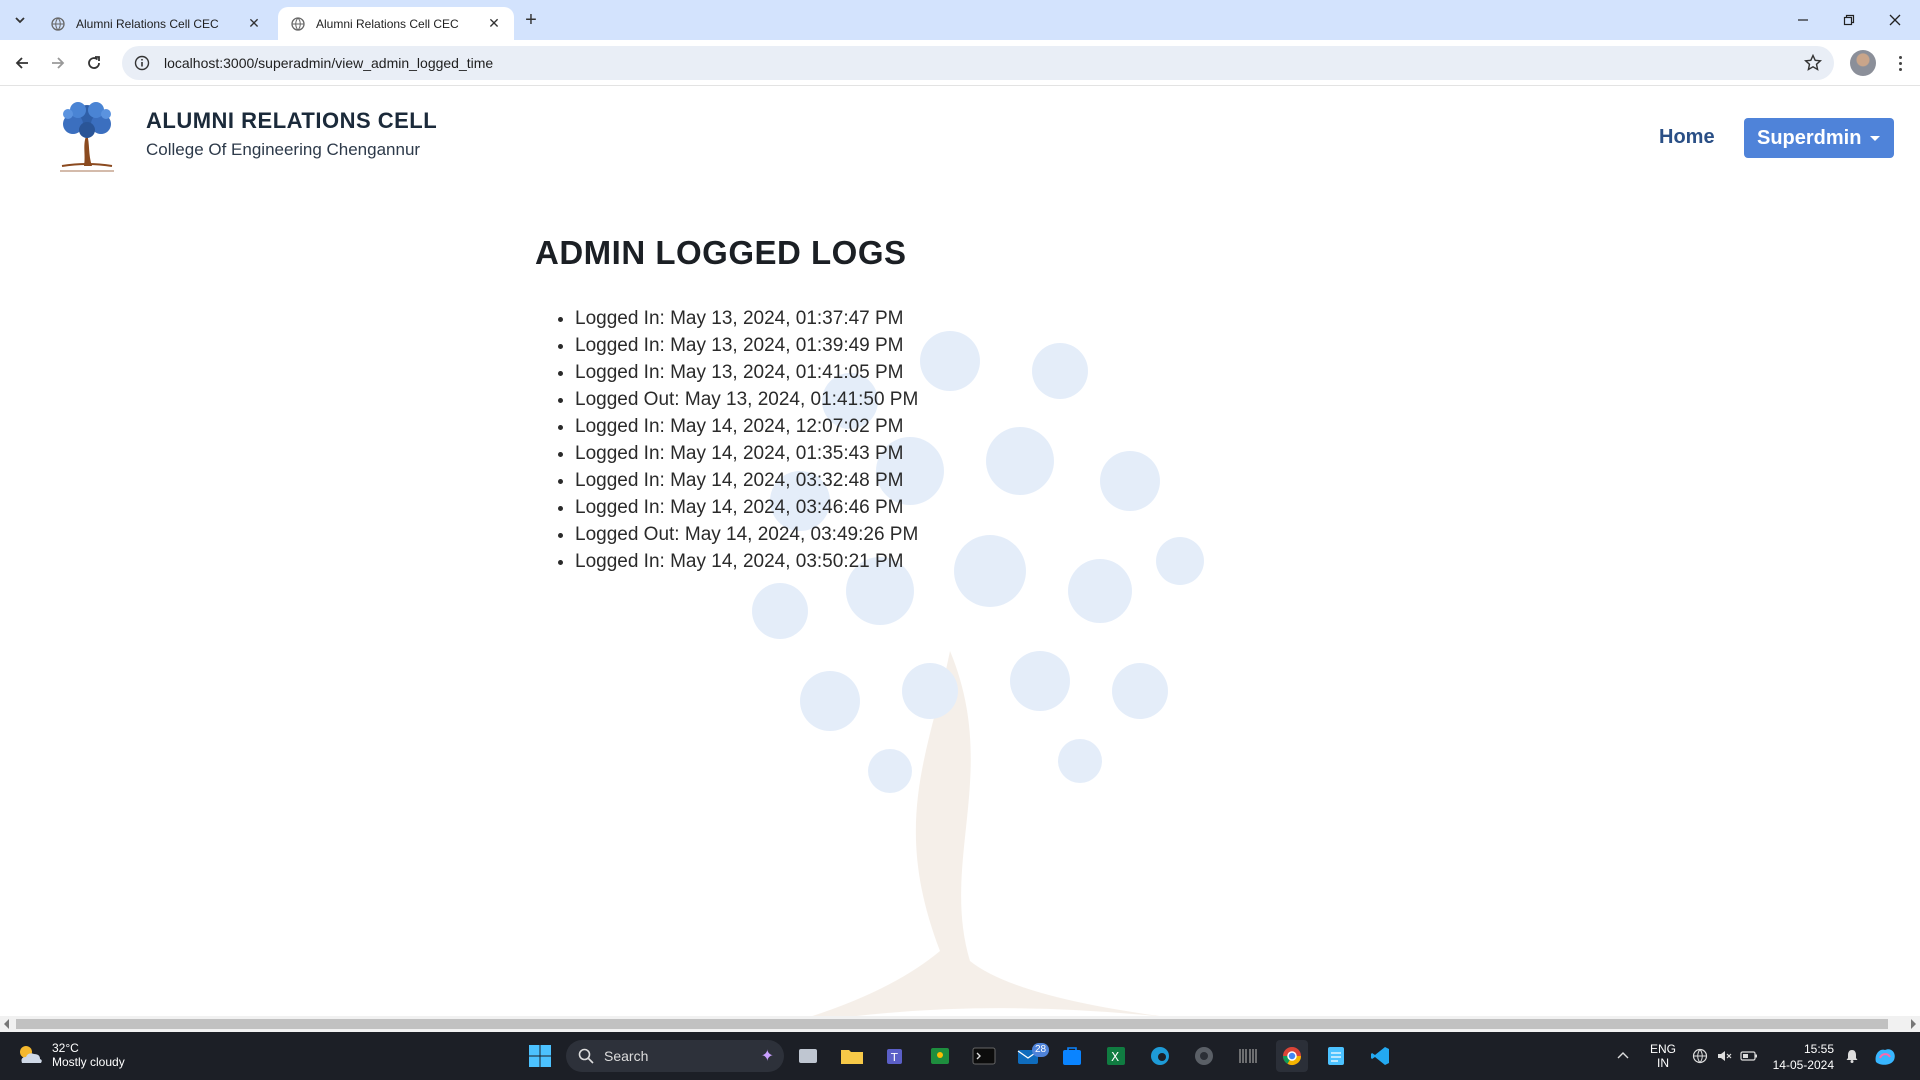  What do you see at coordinates (1160, 1056) in the screenshot?
I see `edge-icon` at bounding box center [1160, 1056].